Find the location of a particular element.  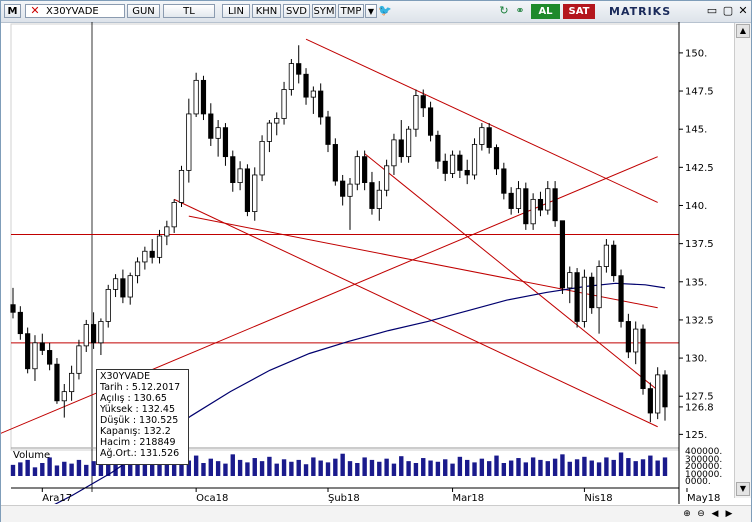

scroll-right-icon: ▶ is located at coordinates (729, 514).